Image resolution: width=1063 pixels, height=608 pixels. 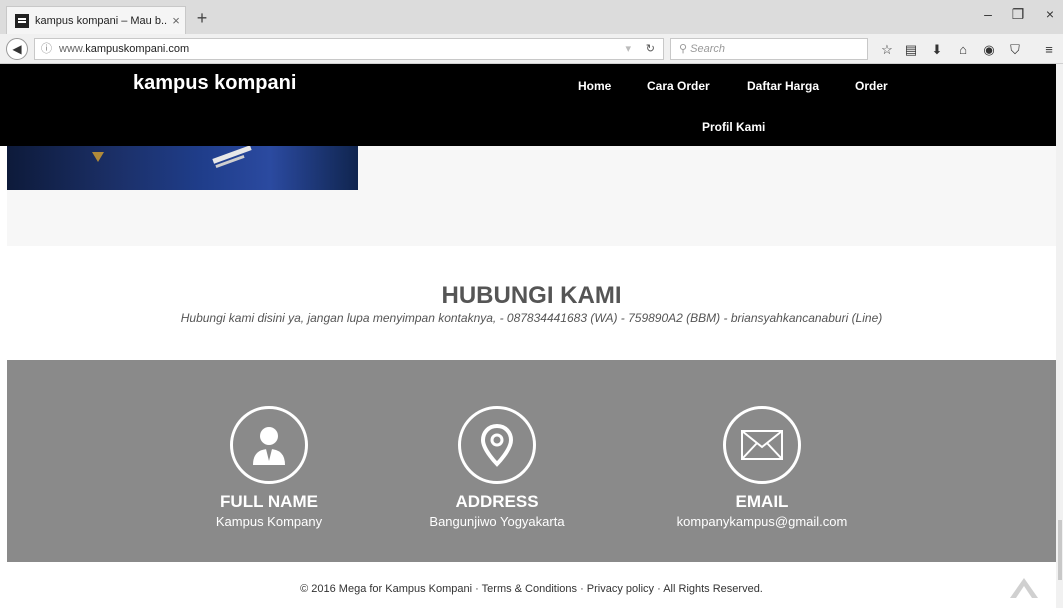 What do you see at coordinates (531, 17) in the screenshot?
I see `browser-tabbar: kampus kompani – Mau b... × + – ❐ ×` at bounding box center [531, 17].